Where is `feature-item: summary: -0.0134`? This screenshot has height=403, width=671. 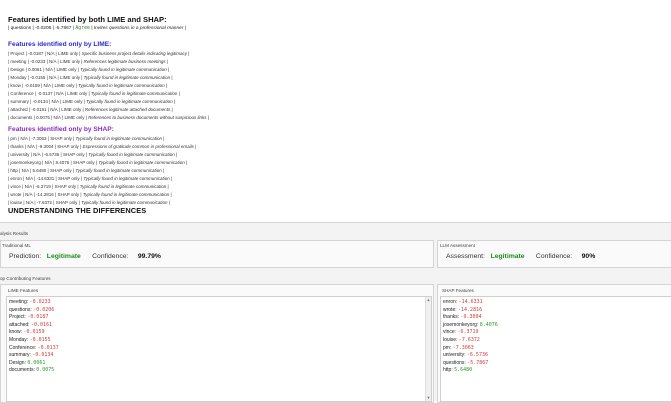
feature-item: summary: -0.0134 is located at coordinates (31, 355).